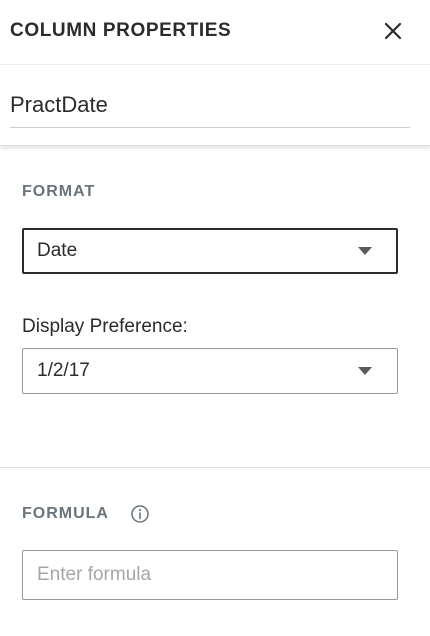  What do you see at coordinates (210, 371) in the screenshot?
I see `display-preference-select: 1/2/17` at bounding box center [210, 371].